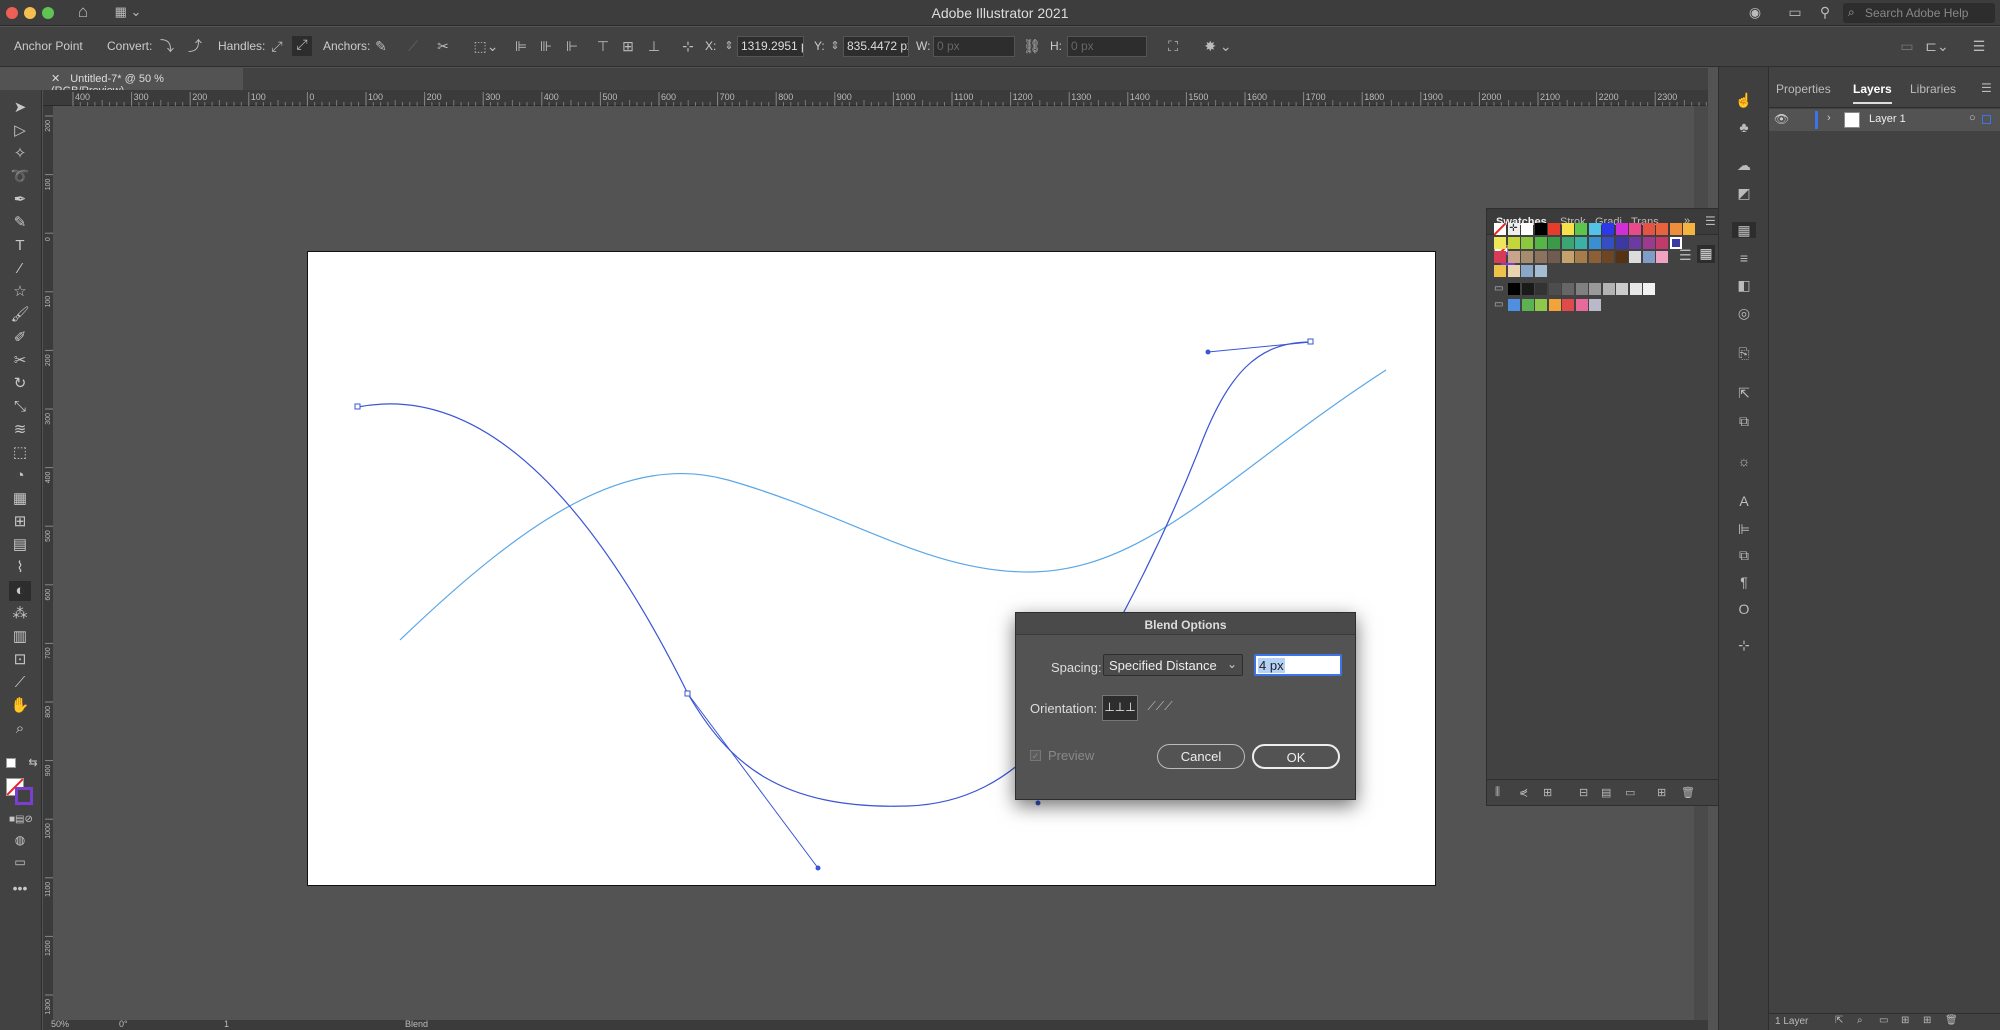 The image size is (2000, 1030). I want to click on delete-layer-icon: 🗑, so click(1951, 1020).